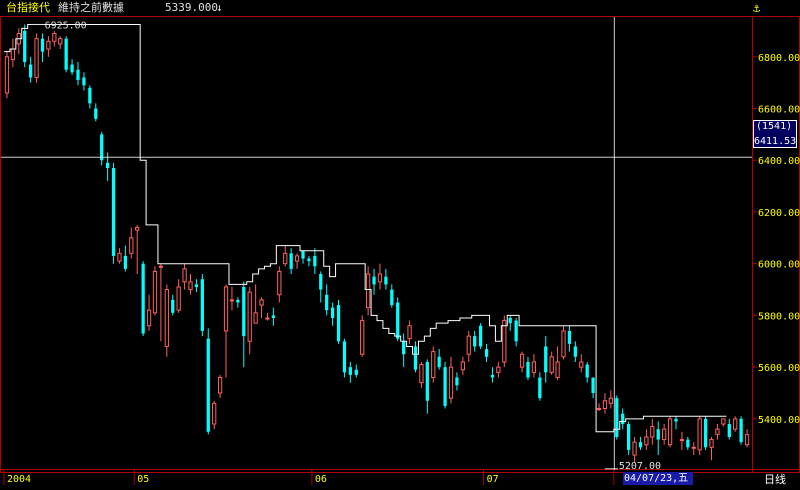  I want to click on y-tick-label: 5600.00, so click(779, 368).